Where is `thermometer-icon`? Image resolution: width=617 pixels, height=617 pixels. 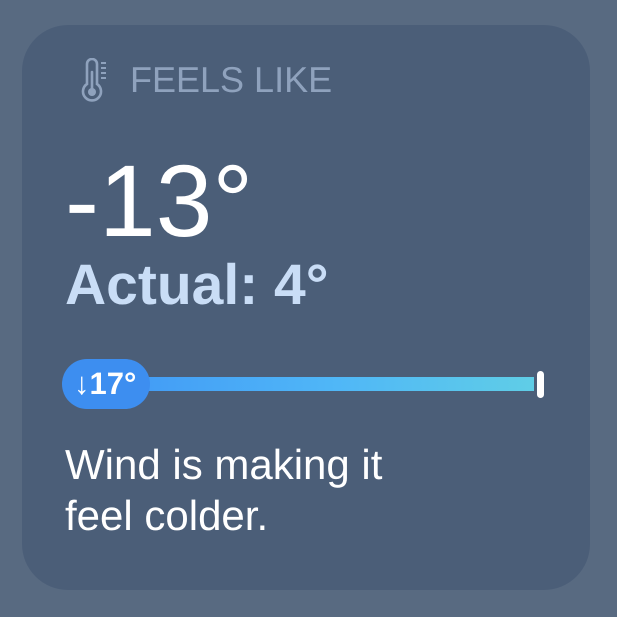 thermometer-icon is located at coordinates (94, 80).